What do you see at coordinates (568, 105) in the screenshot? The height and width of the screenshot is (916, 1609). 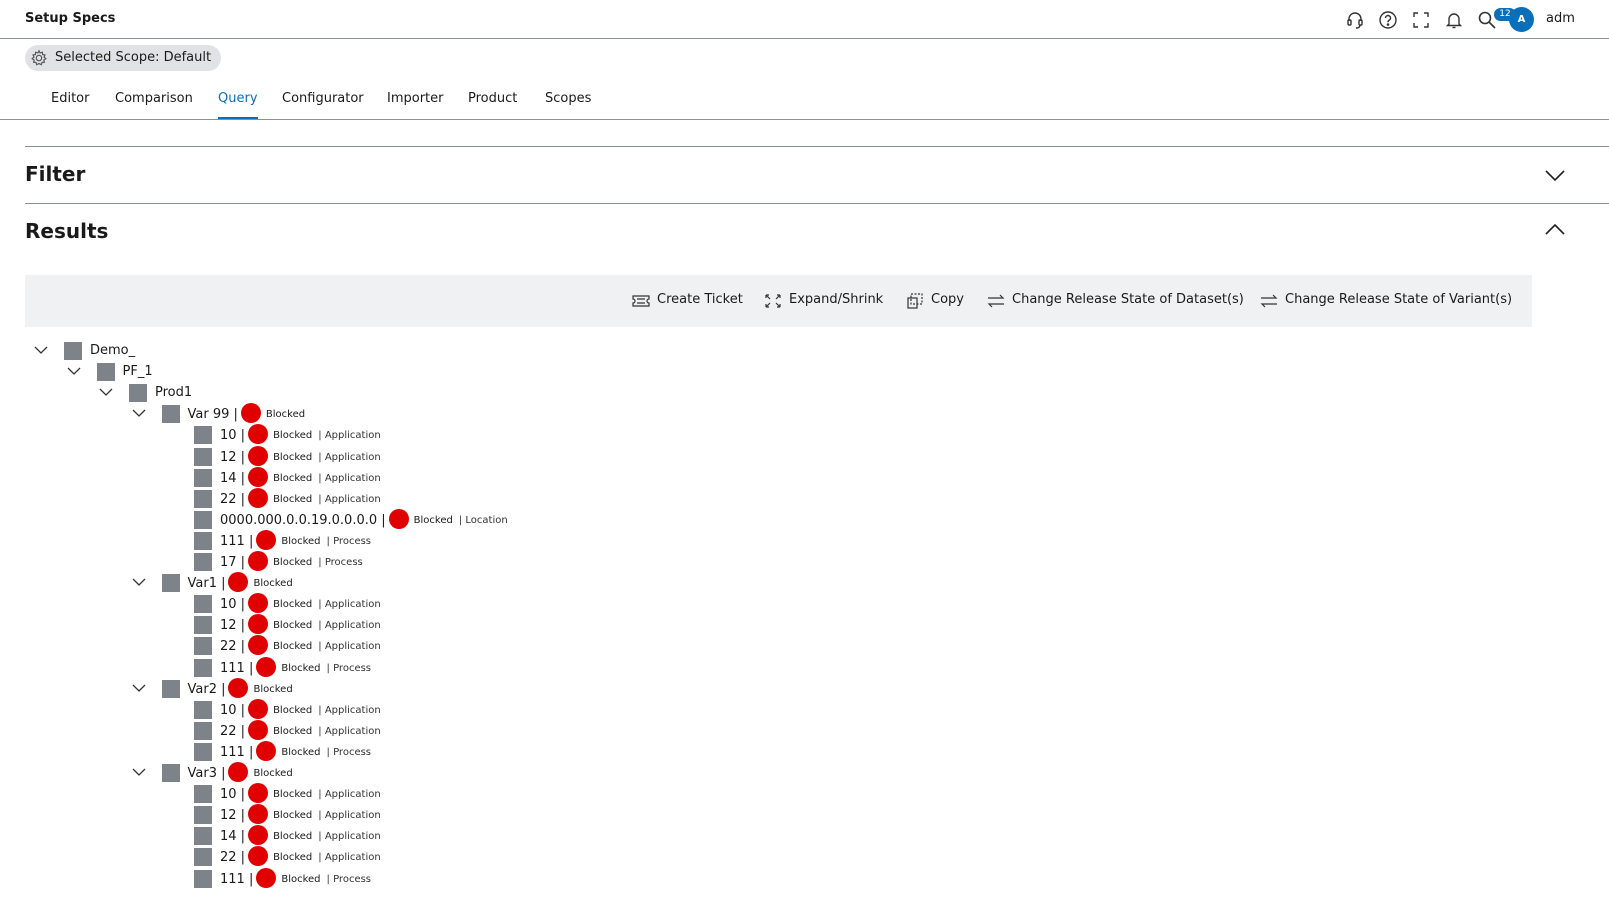 I see `tab-scopes: Scopes` at bounding box center [568, 105].